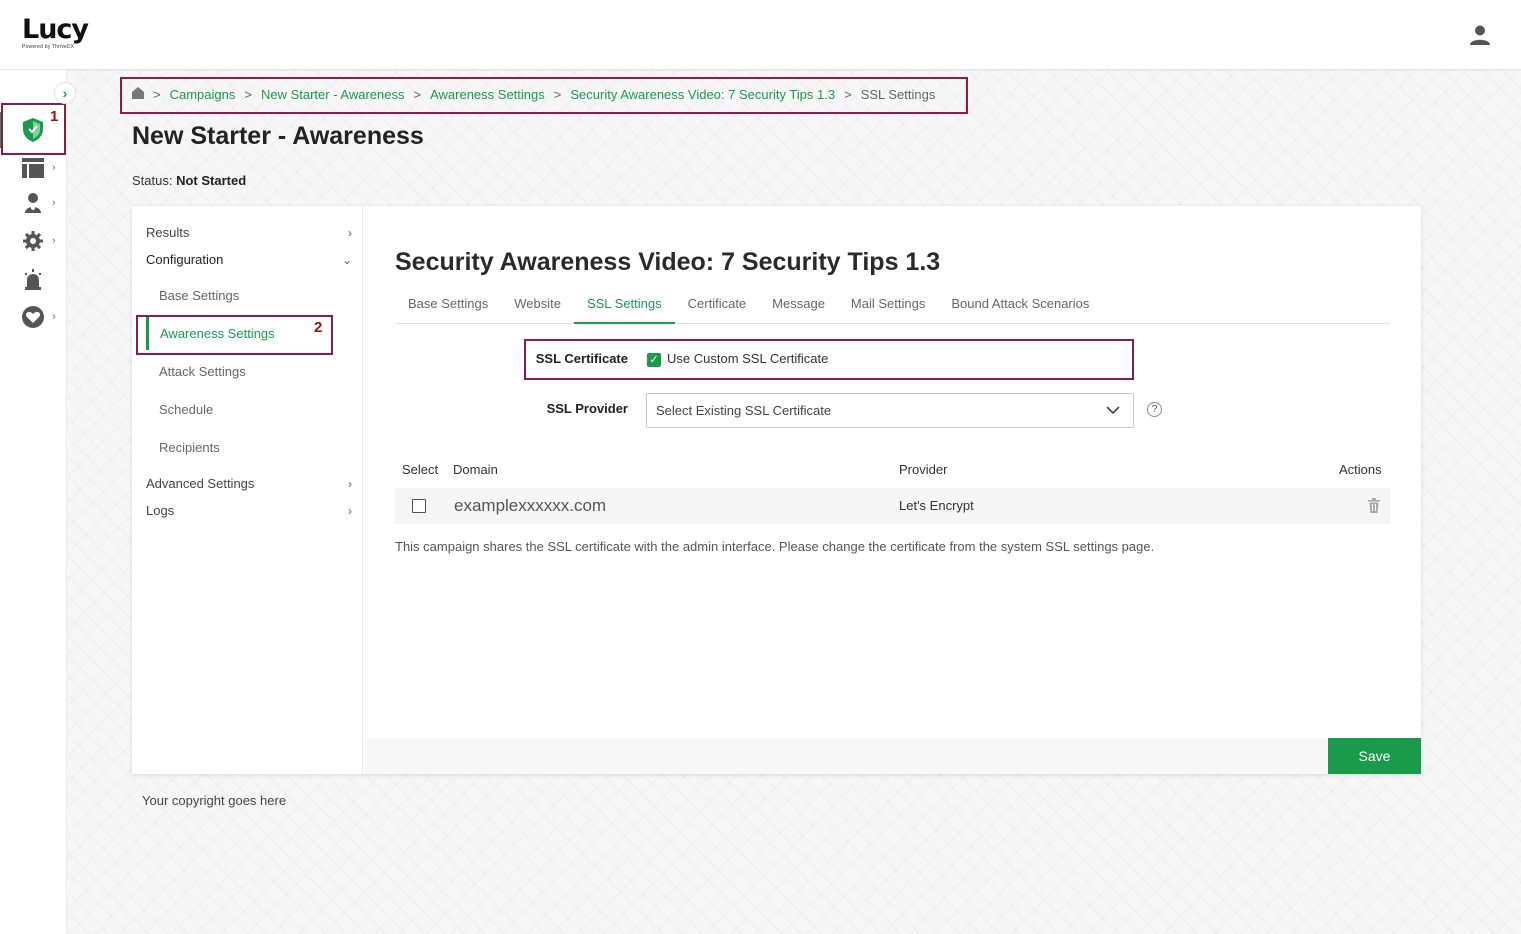 This screenshot has height=934, width=1521. What do you see at coordinates (1480, 35) in the screenshot?
I see `user-icon` at bounding box center [1480, 35].